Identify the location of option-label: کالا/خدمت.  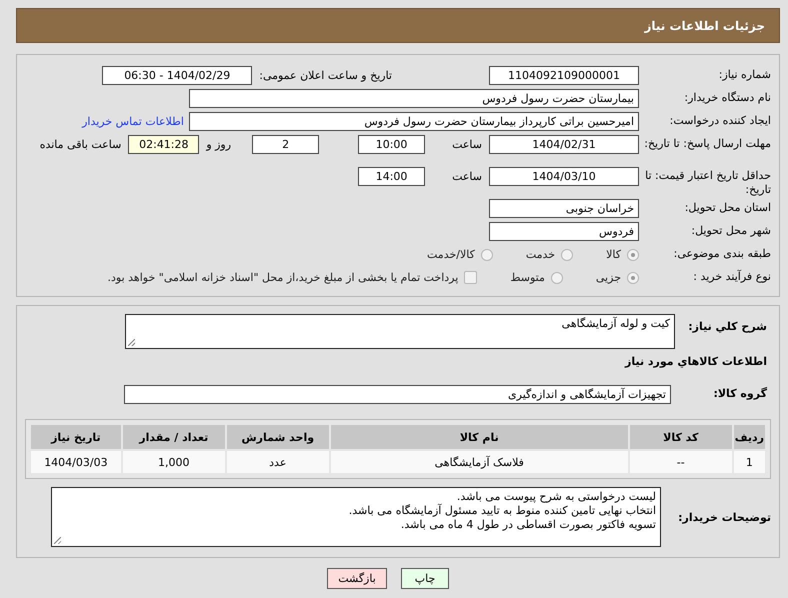
(451, 254).